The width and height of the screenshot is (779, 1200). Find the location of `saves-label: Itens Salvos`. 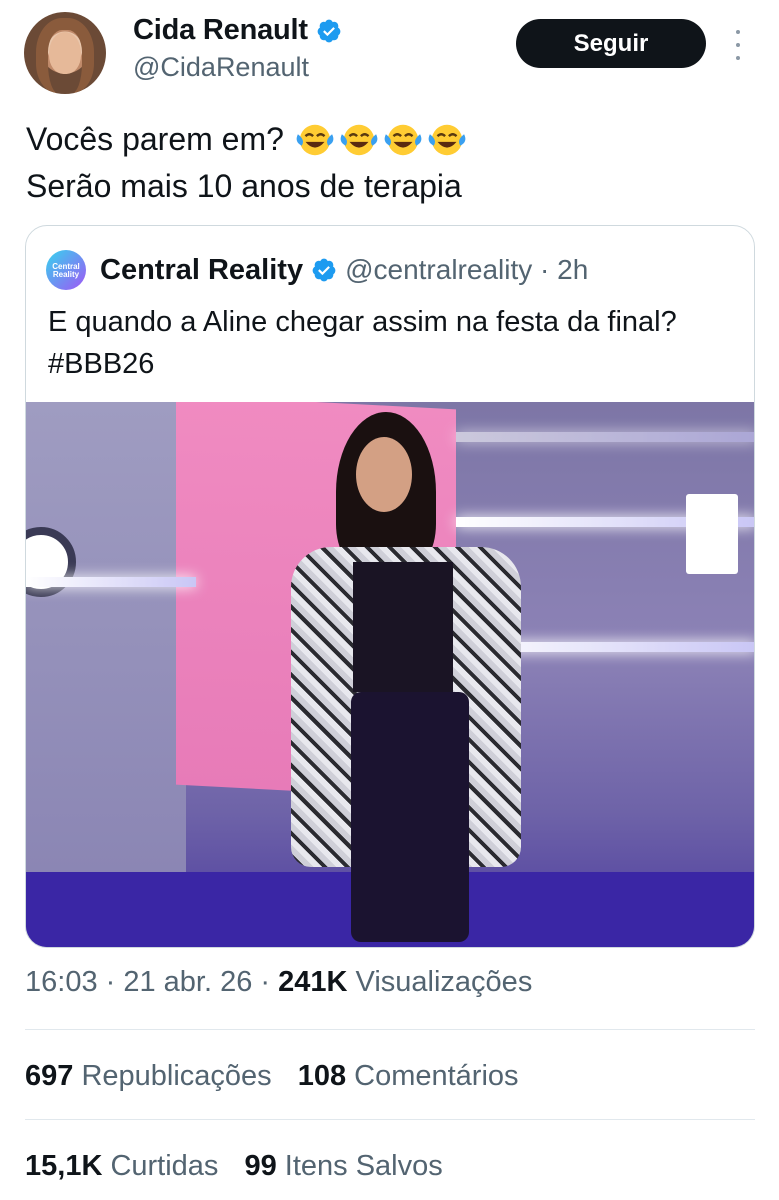

saves-label: Itens Salvos is located at coordinates (359, 1166).